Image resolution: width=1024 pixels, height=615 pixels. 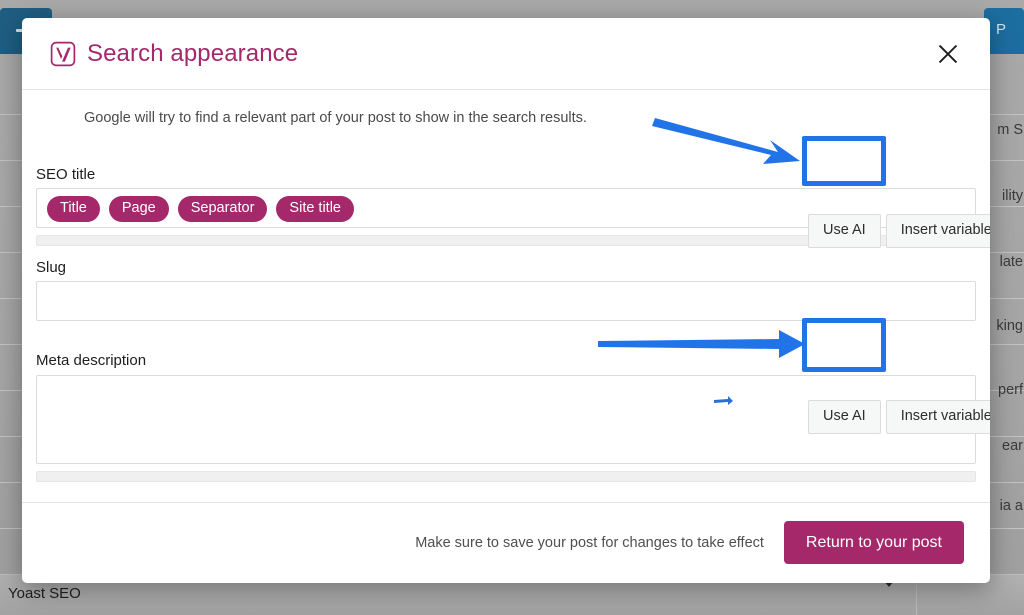 What do you see at coordinates (1010, 130) in the screenshot?
I see `table-row: m S` at bounding box center [1010, 130].